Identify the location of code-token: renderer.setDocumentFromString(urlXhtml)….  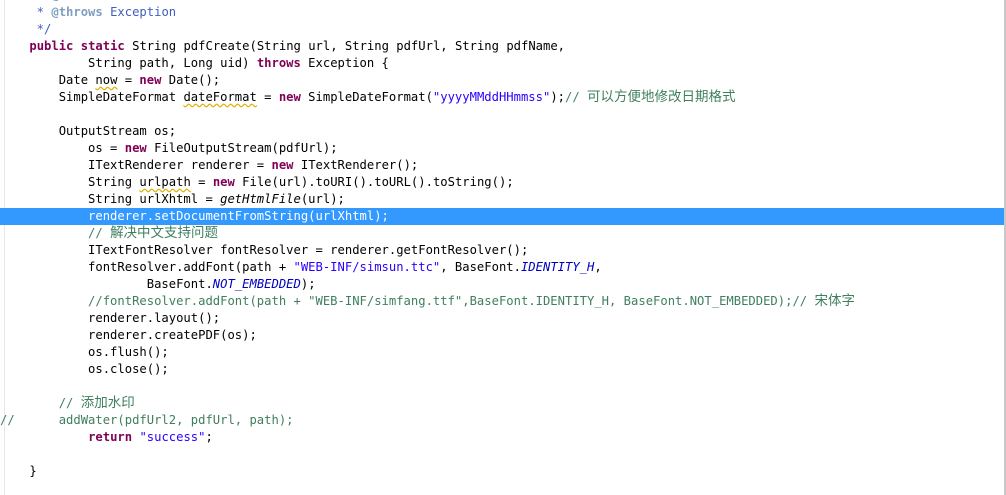
(194, 216).